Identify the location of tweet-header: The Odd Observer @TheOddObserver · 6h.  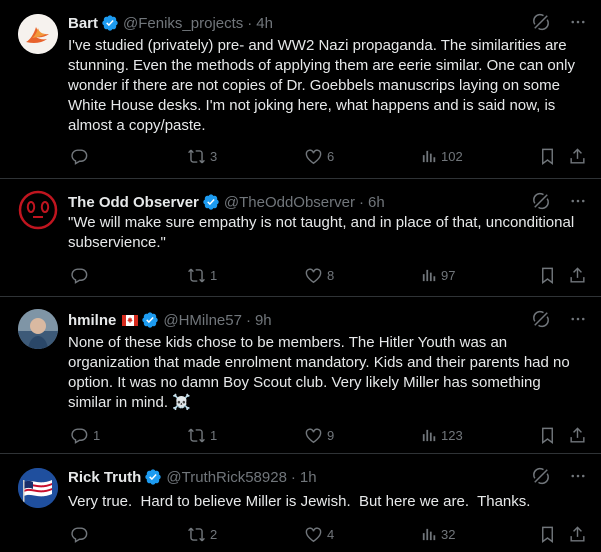
(328, 202).